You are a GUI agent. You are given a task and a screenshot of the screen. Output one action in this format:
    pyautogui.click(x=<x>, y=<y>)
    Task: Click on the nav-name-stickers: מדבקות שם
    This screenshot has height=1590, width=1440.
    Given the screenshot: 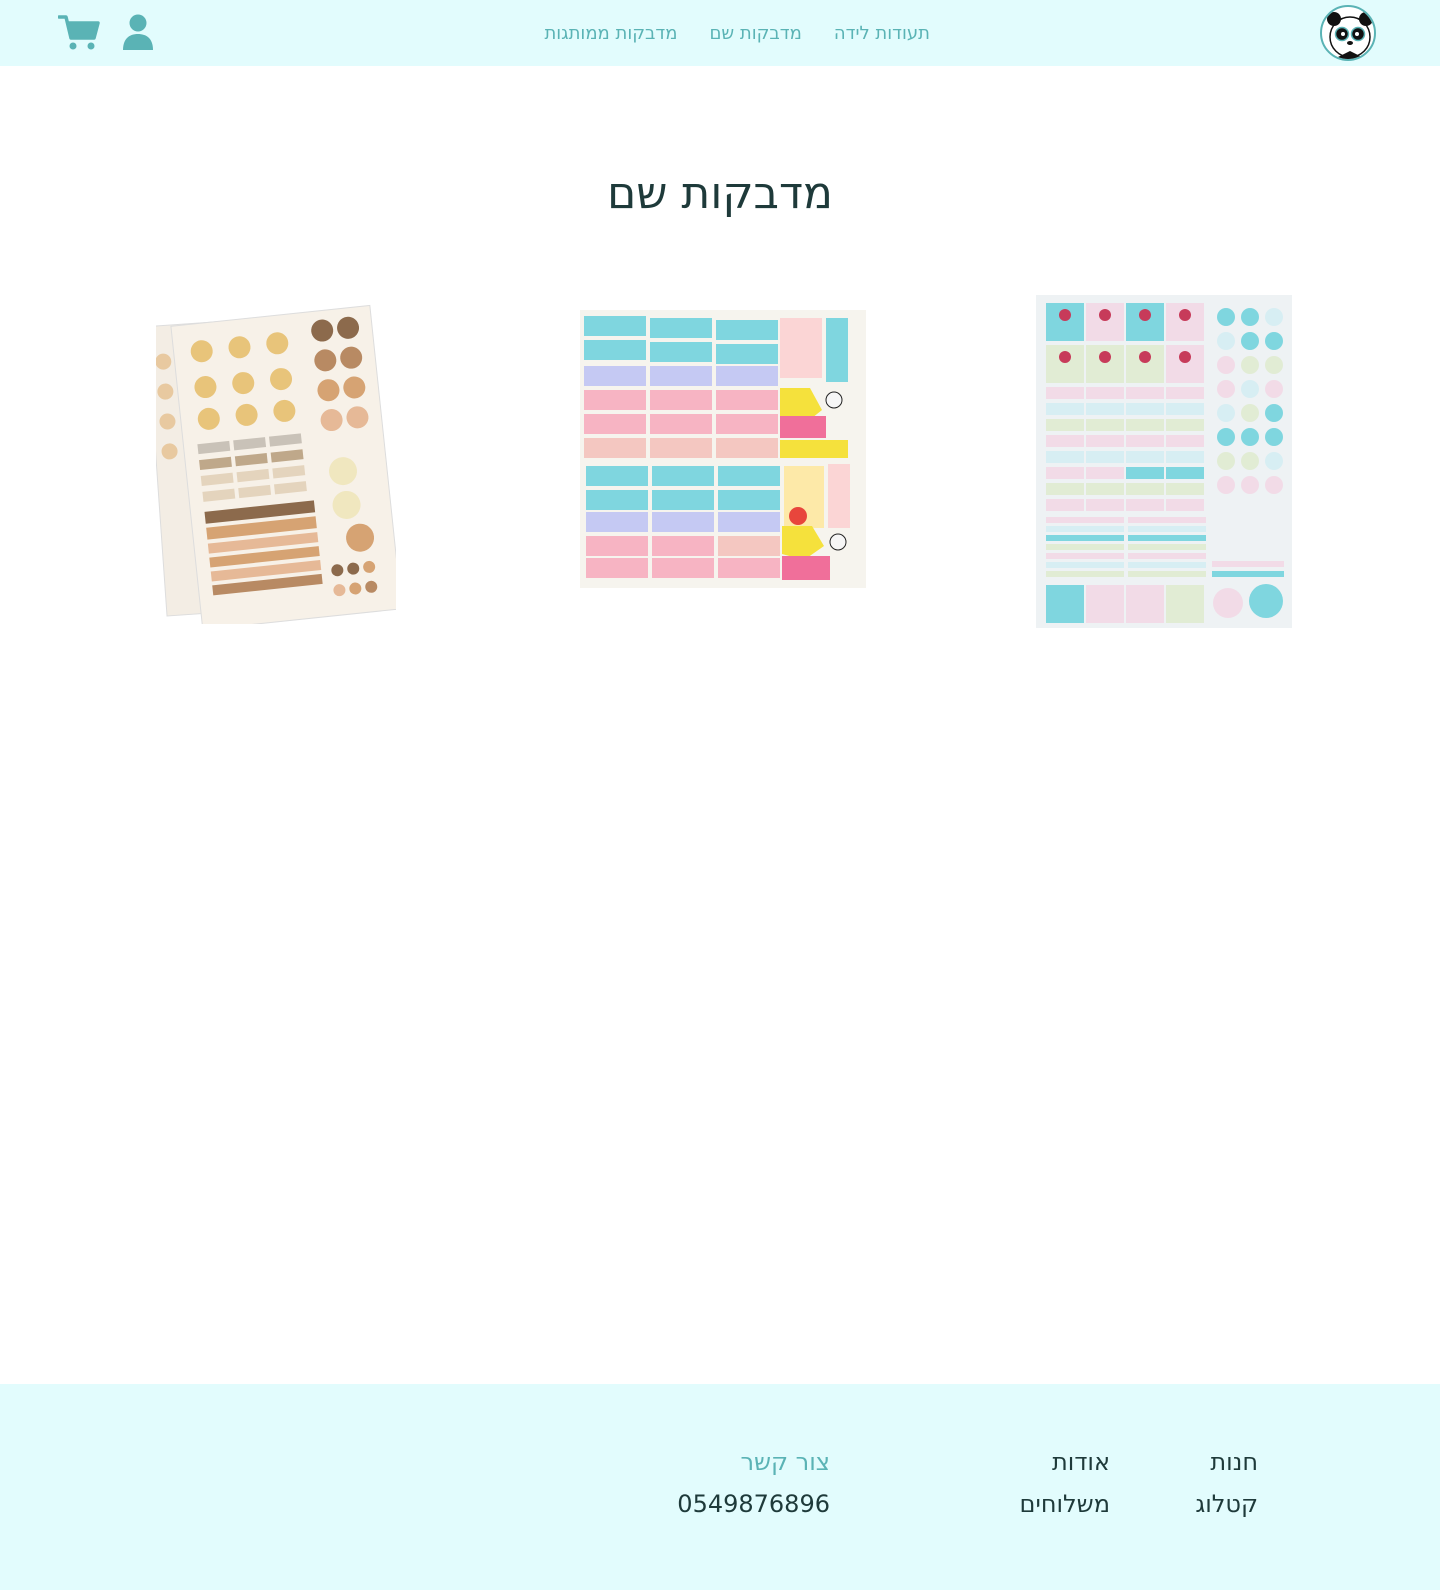 What is the action you would take?
    pyautogui.click(x=755, y=33)
    